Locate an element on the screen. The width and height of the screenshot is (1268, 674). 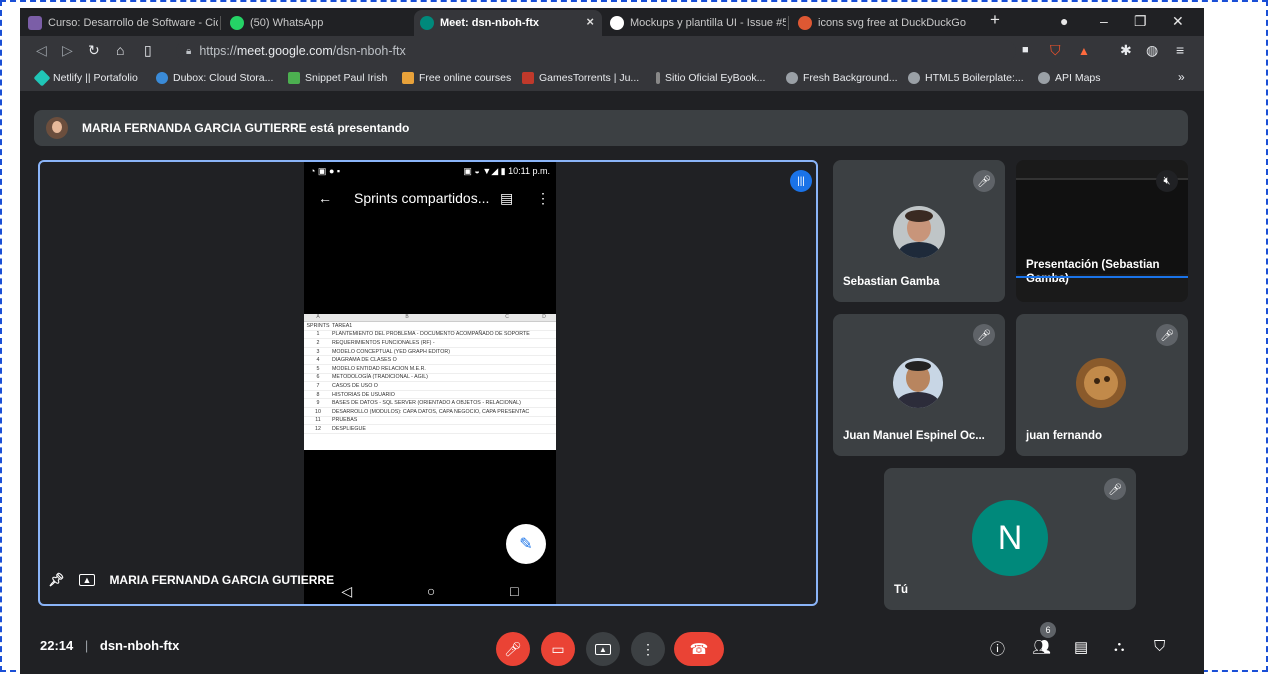
phone-time-text: 10:11 p.m. is located at coordinates (529, 170).